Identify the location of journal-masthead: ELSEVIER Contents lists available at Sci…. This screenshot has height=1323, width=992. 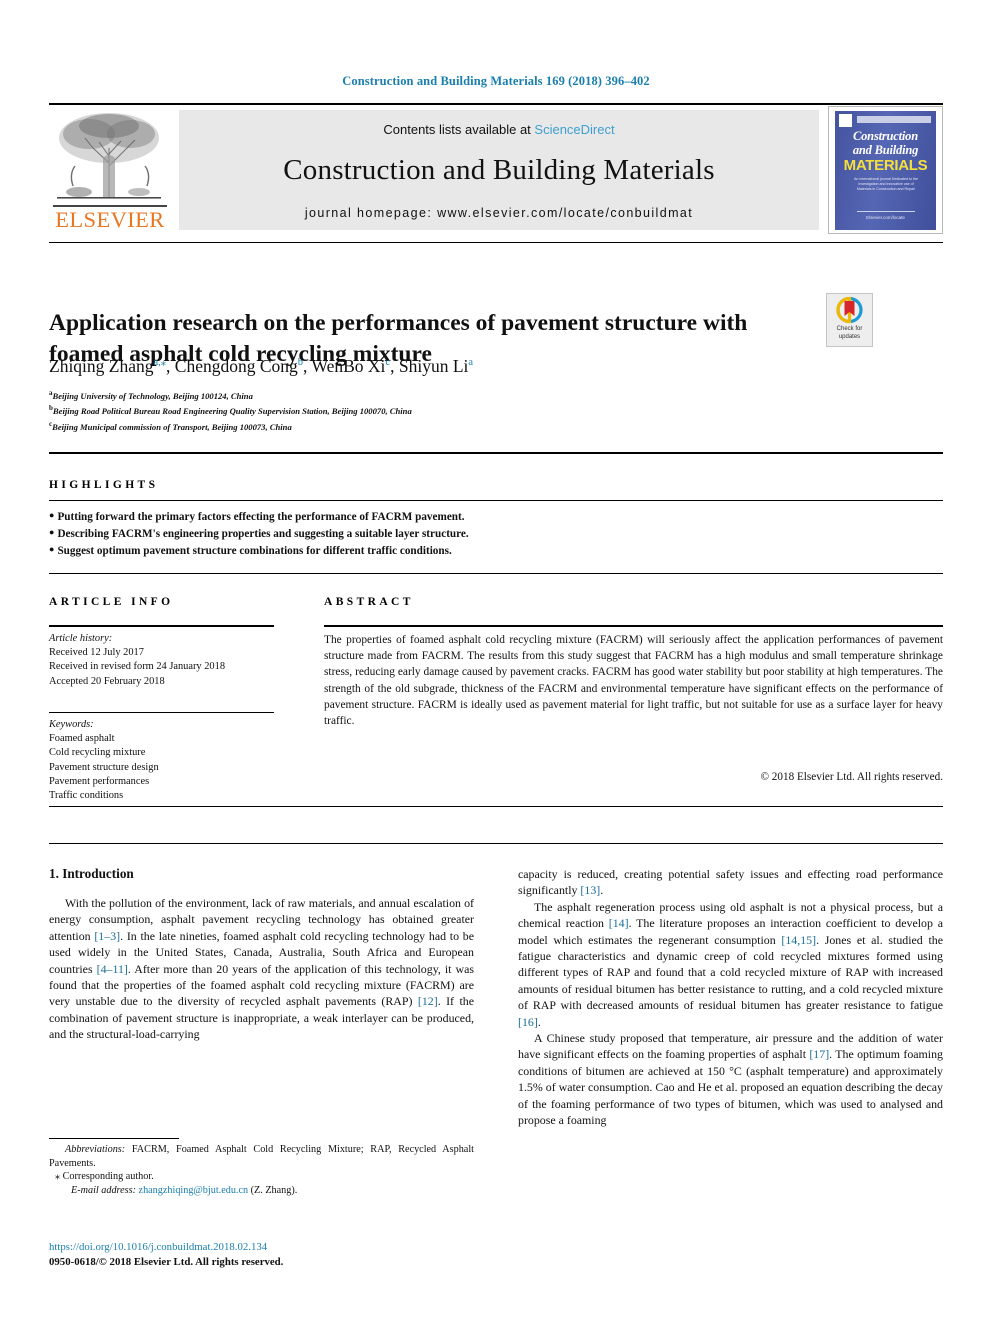
(496, 170).